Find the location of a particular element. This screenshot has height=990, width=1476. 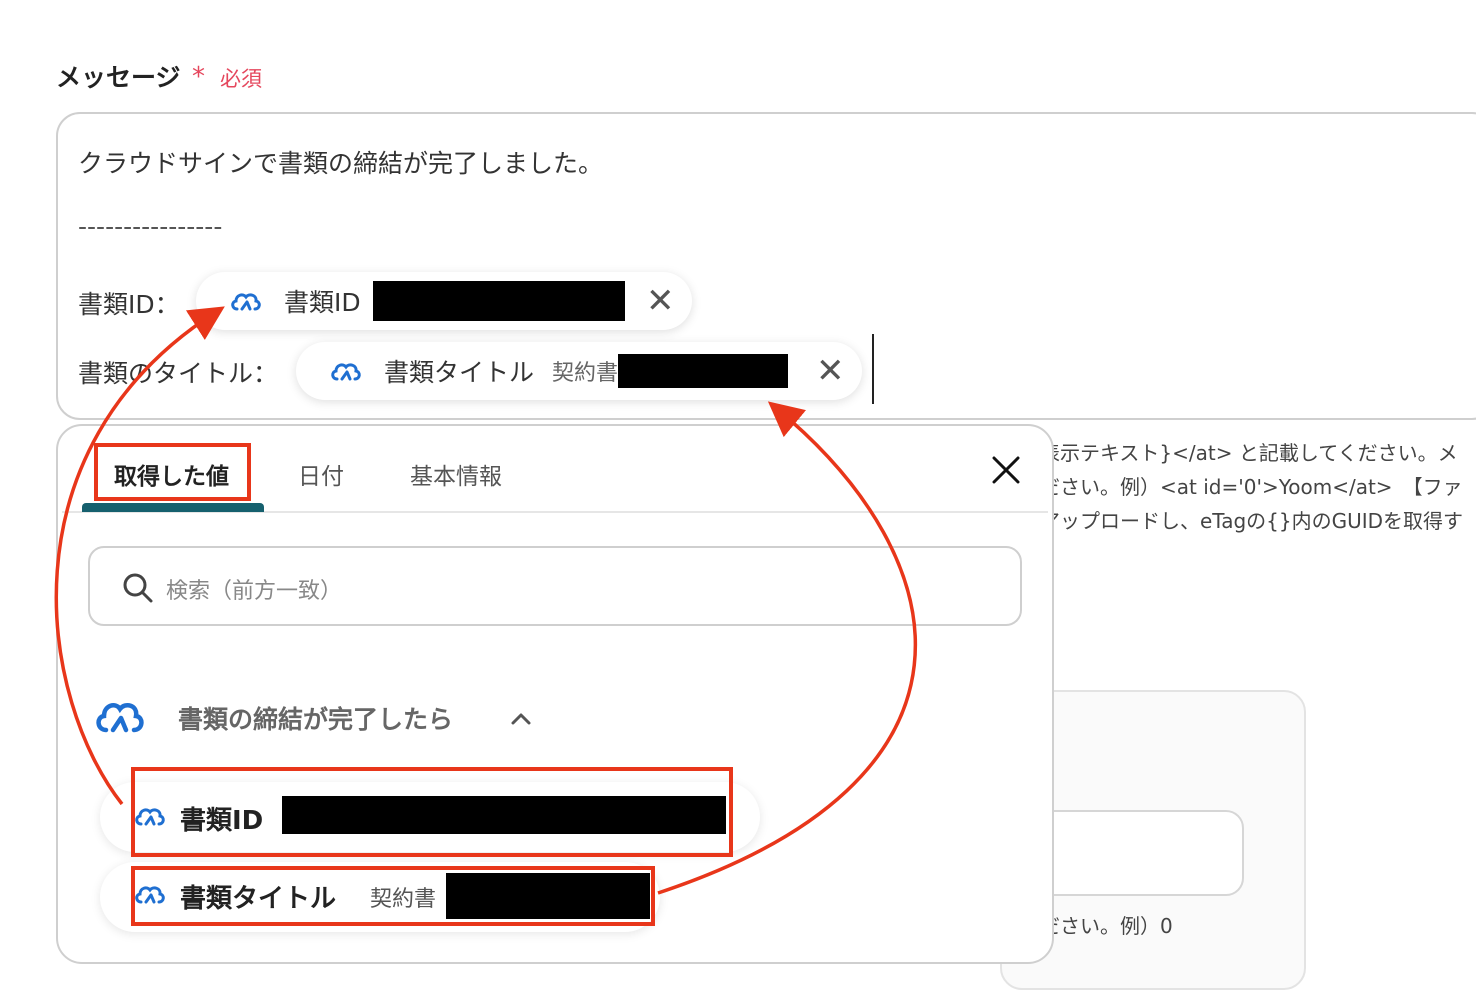

help-text-line-1: 表示テキスト}</at> と記載してください。メ is located at coordinates (1249, 453).